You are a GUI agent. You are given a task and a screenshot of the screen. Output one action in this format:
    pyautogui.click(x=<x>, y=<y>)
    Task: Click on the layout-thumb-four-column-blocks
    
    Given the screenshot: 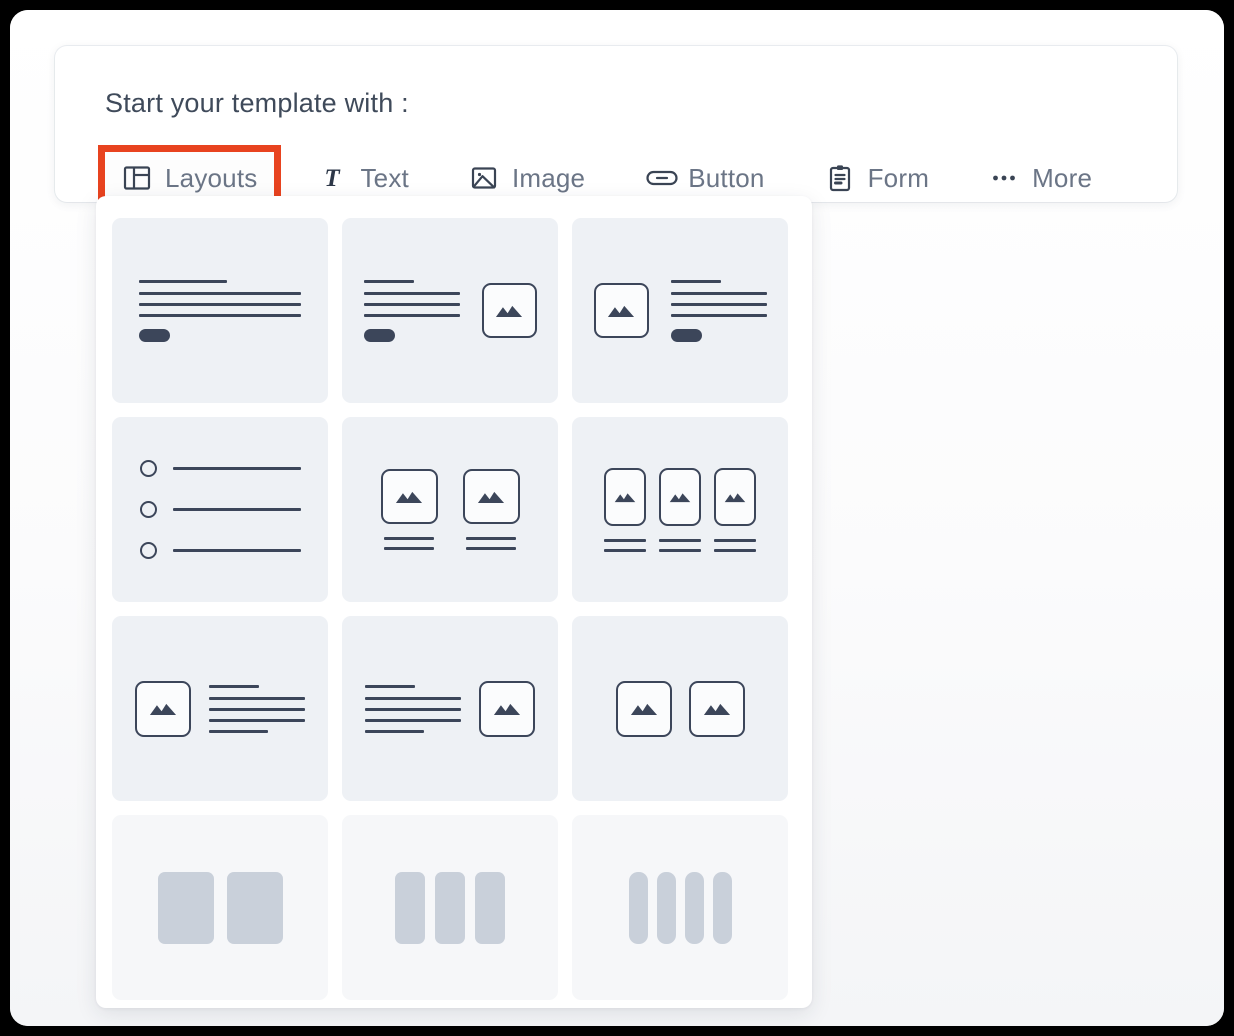 What is the action you would take?
    pyautogui.click(x=680, y=907)
    